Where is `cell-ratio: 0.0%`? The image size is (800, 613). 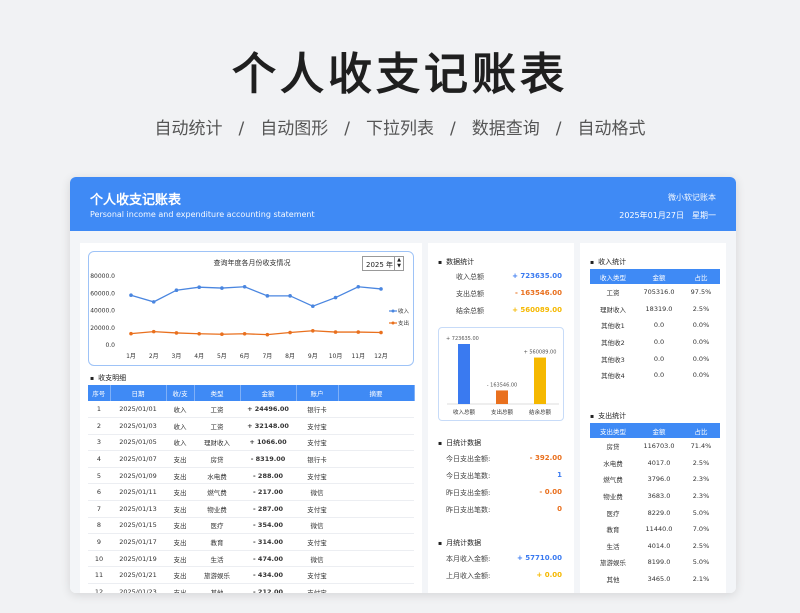 cell-ratio: 0.0% is located at coordinates (701, 358).